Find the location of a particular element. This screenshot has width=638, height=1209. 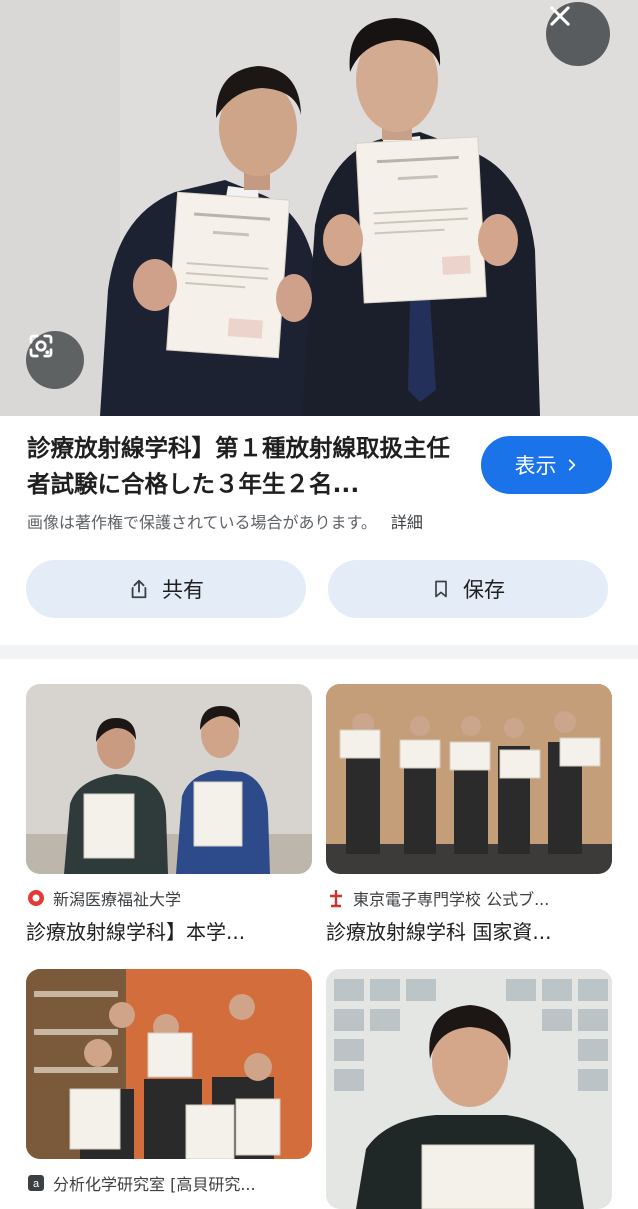

save-label: 保存 is located at coordinates (484, 590).